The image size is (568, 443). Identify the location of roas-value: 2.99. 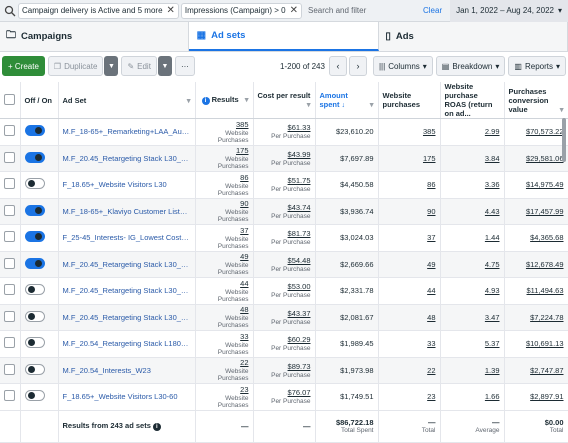
(472, 131).